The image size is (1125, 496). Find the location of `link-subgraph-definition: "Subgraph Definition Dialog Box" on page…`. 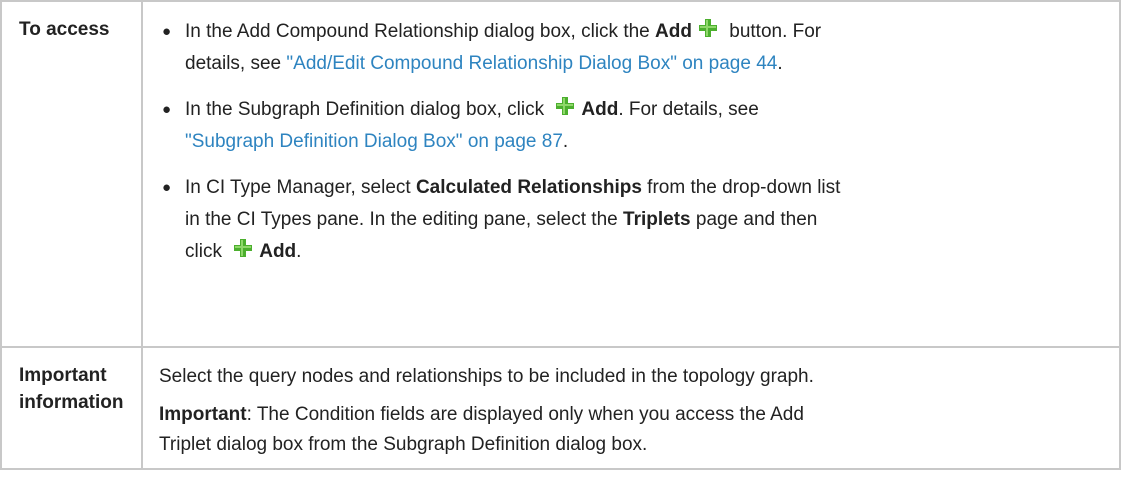

link-subgraph-definition: "Subgraph Definition Dialog Box" on page… is located at coordinates (374, 141).